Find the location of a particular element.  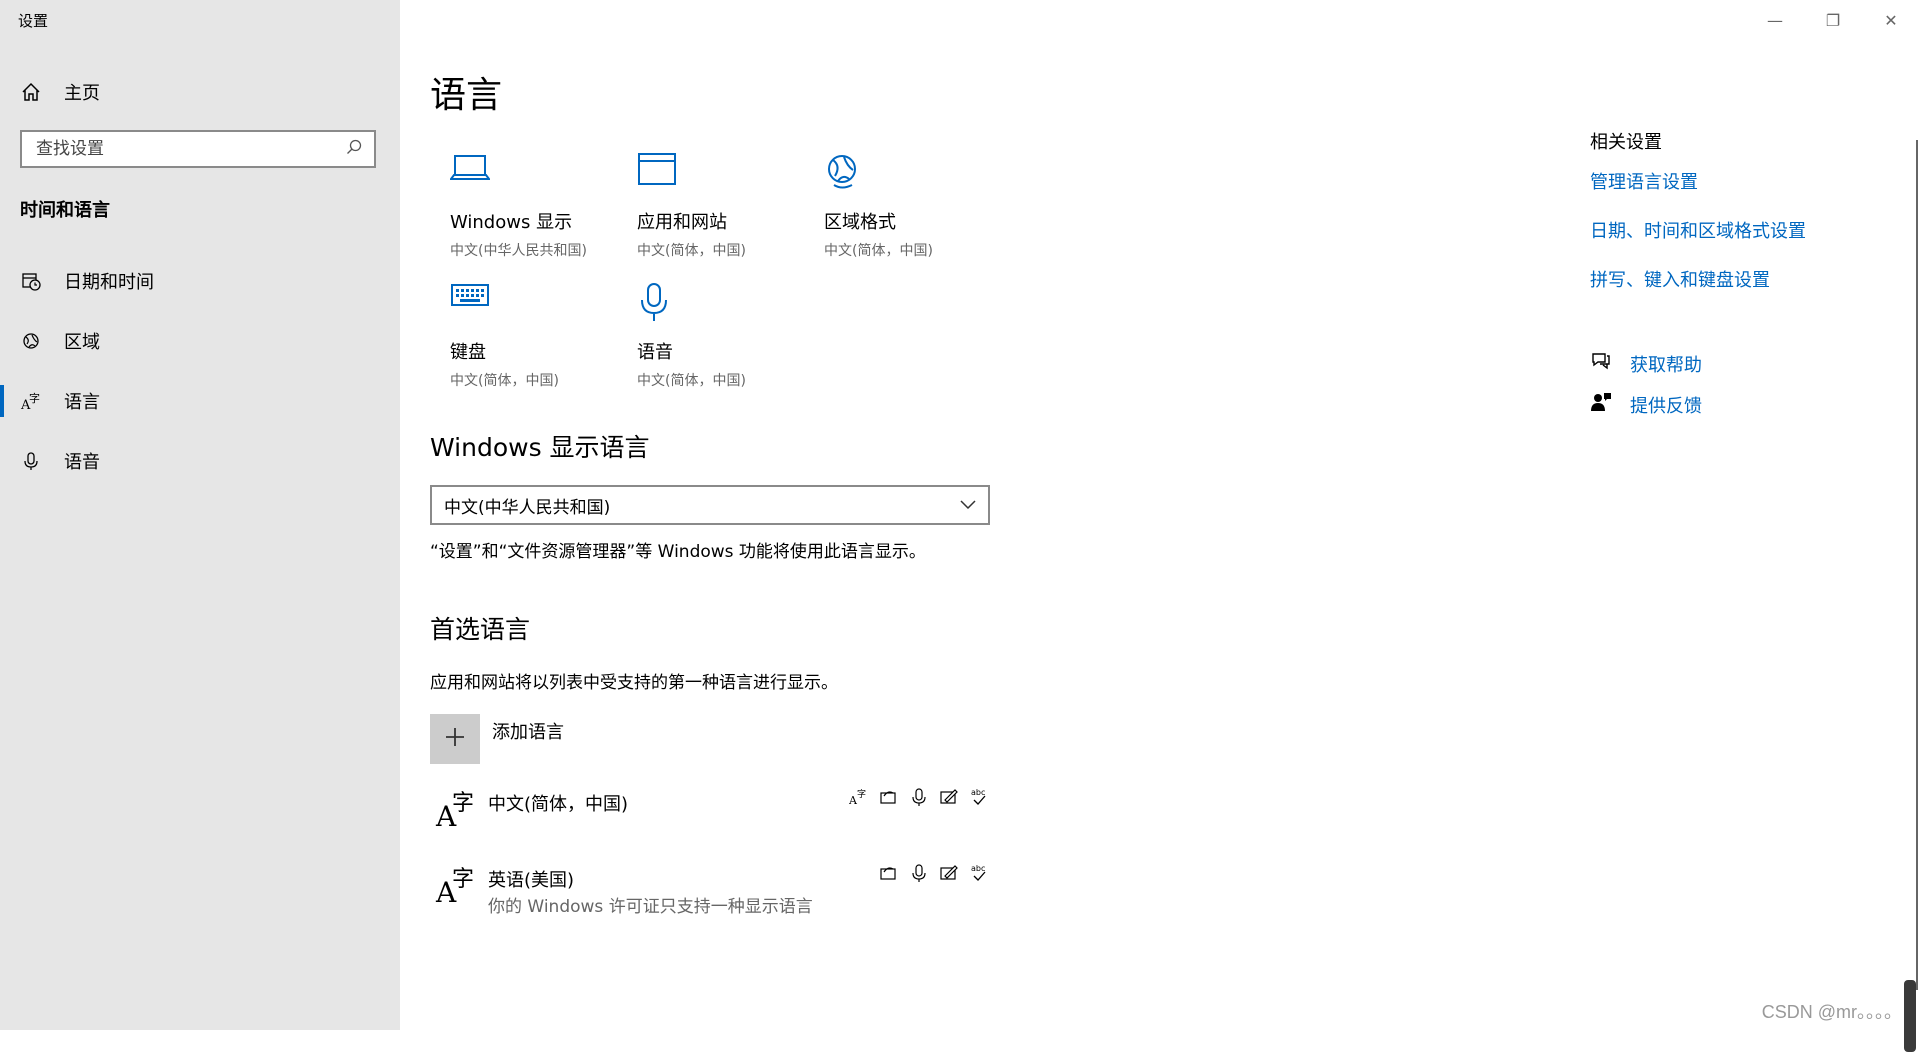

sidebar-item-language: A字 语言 is located at coordinates (200, 401).